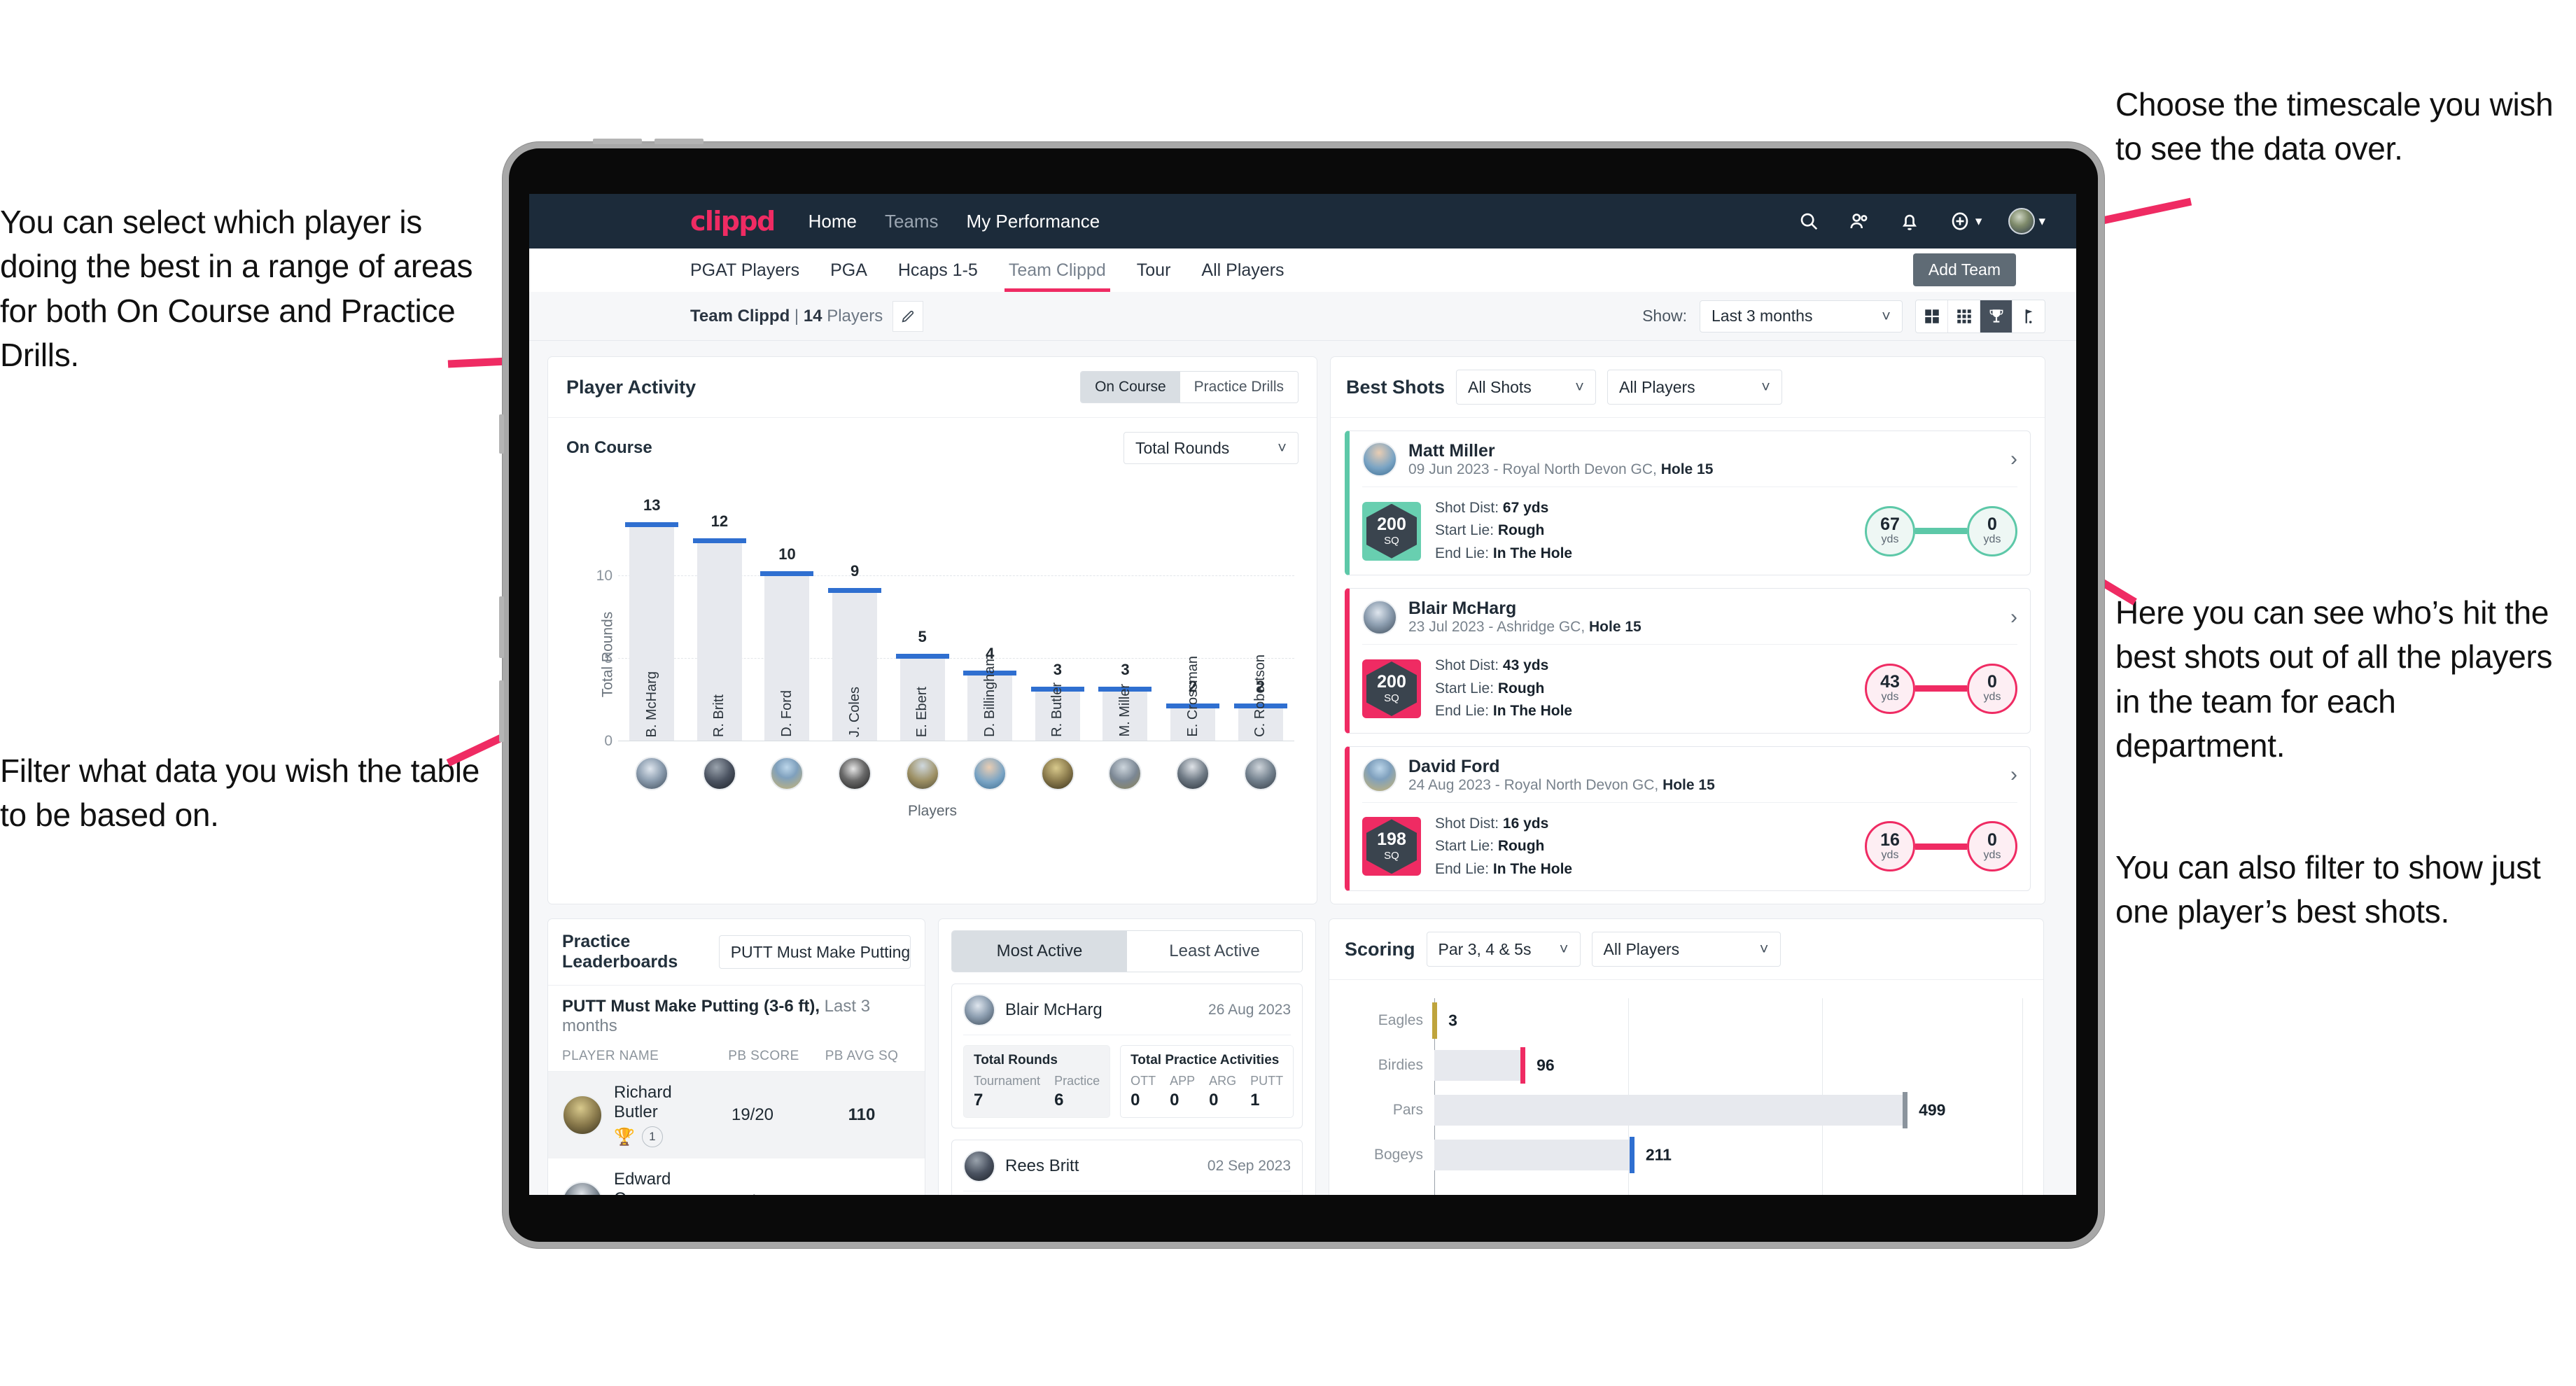  Describe the element at coordinates (1154, 270) in the screenshot. I see `tab-tour: Tour` at that location.